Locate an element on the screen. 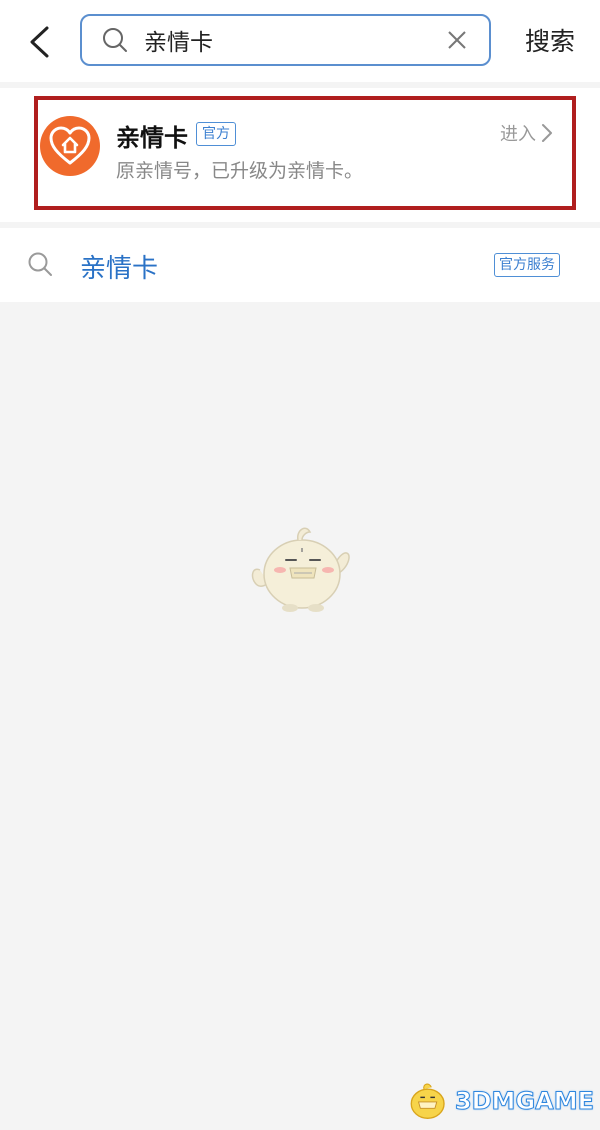 This screenshot has width=600, height=1130. chevron-left-icon is located at coordinates (39, 42).